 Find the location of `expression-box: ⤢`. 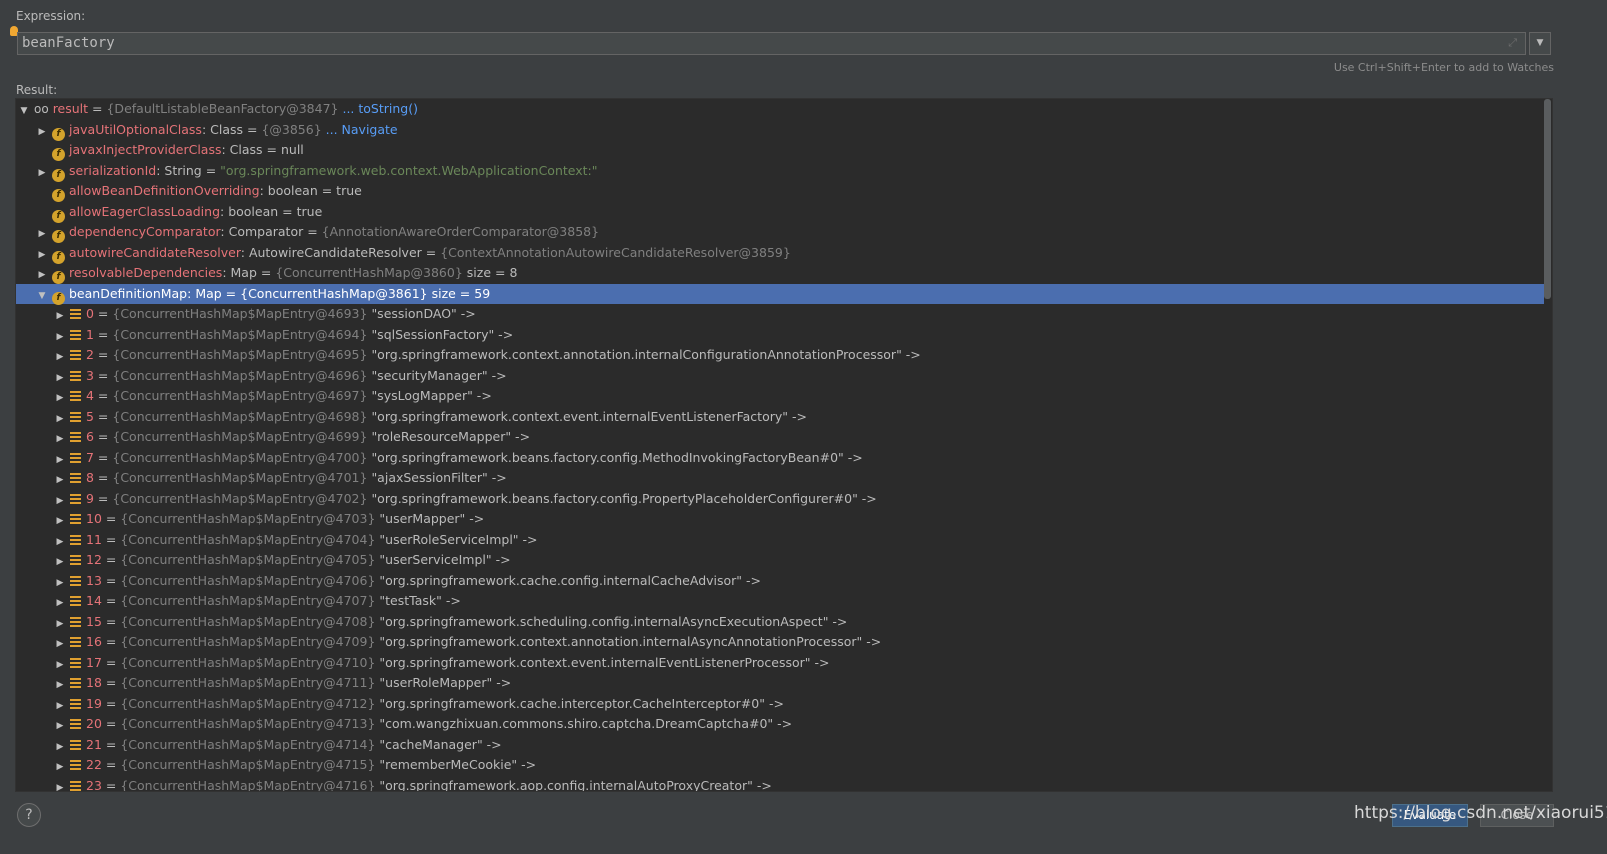

expression-box: ⤢ is located at coordinates (771, 43).